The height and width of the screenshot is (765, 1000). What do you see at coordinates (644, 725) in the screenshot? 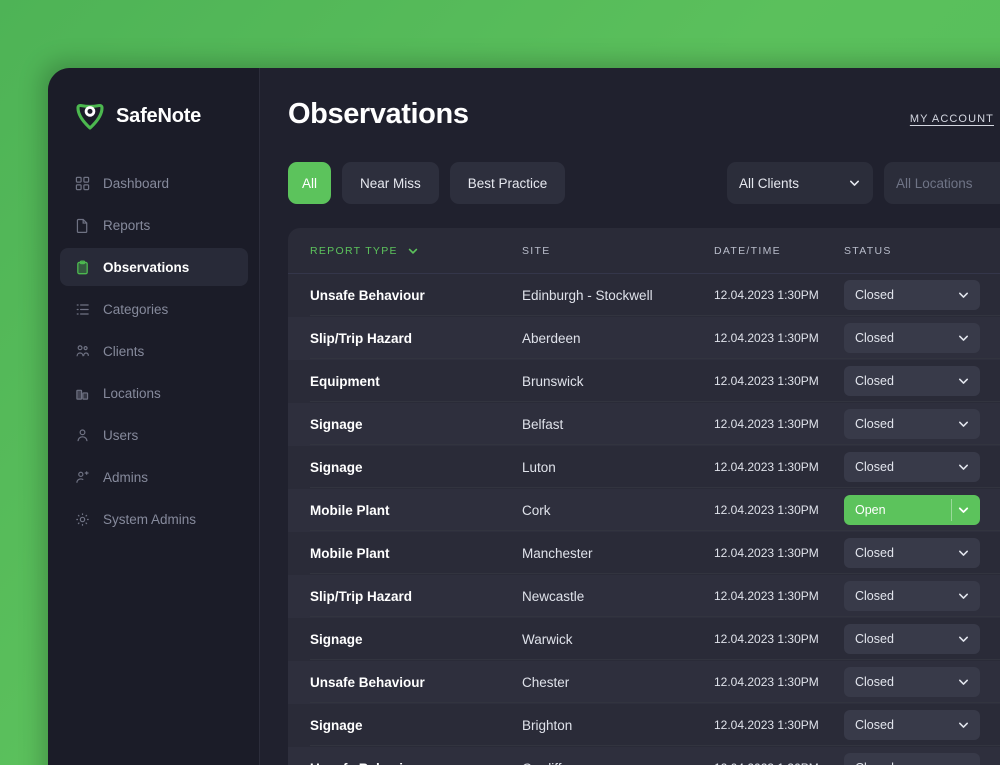
I see `table-row: Signage Brighton 12.04.2023 1:30PM Closed` at bounding box center [644, 725].